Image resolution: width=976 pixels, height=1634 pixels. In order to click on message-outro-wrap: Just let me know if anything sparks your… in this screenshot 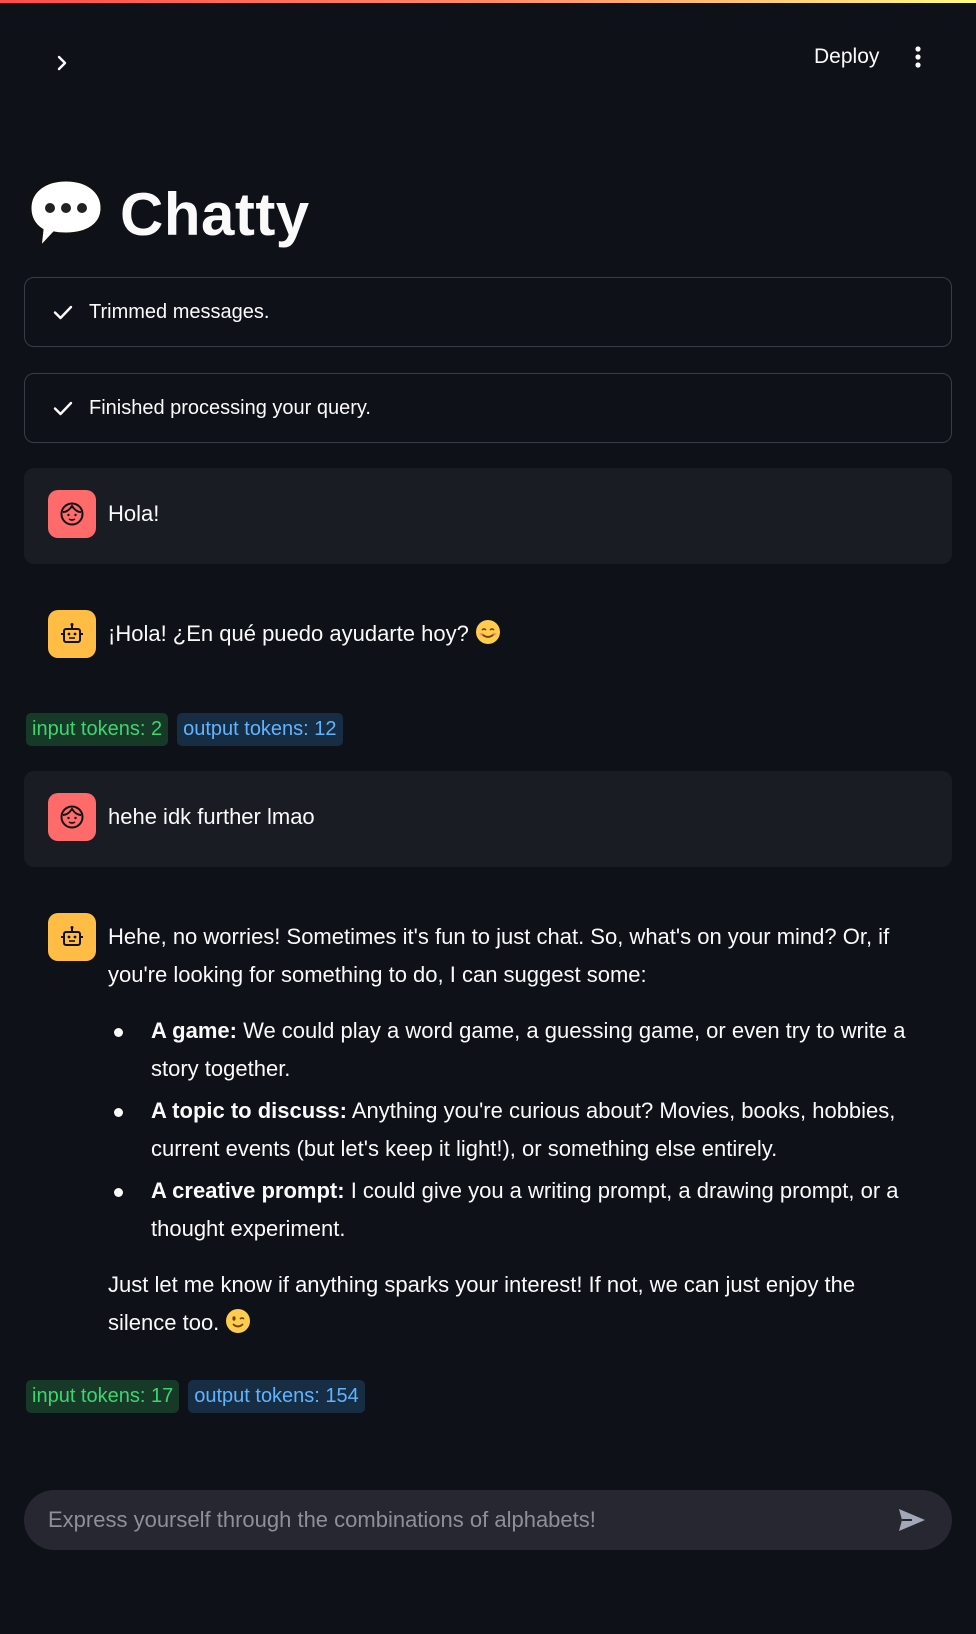, I will do `click(518, 1304)`.